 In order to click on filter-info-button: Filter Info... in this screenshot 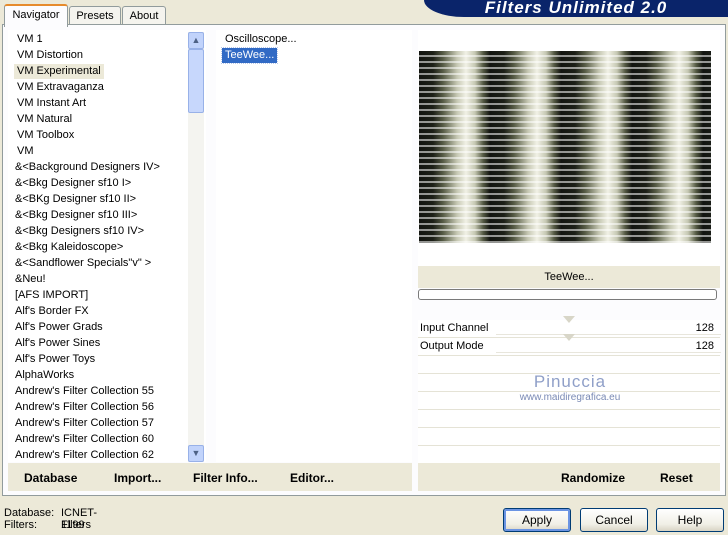, I will do `click(225, 478)`.